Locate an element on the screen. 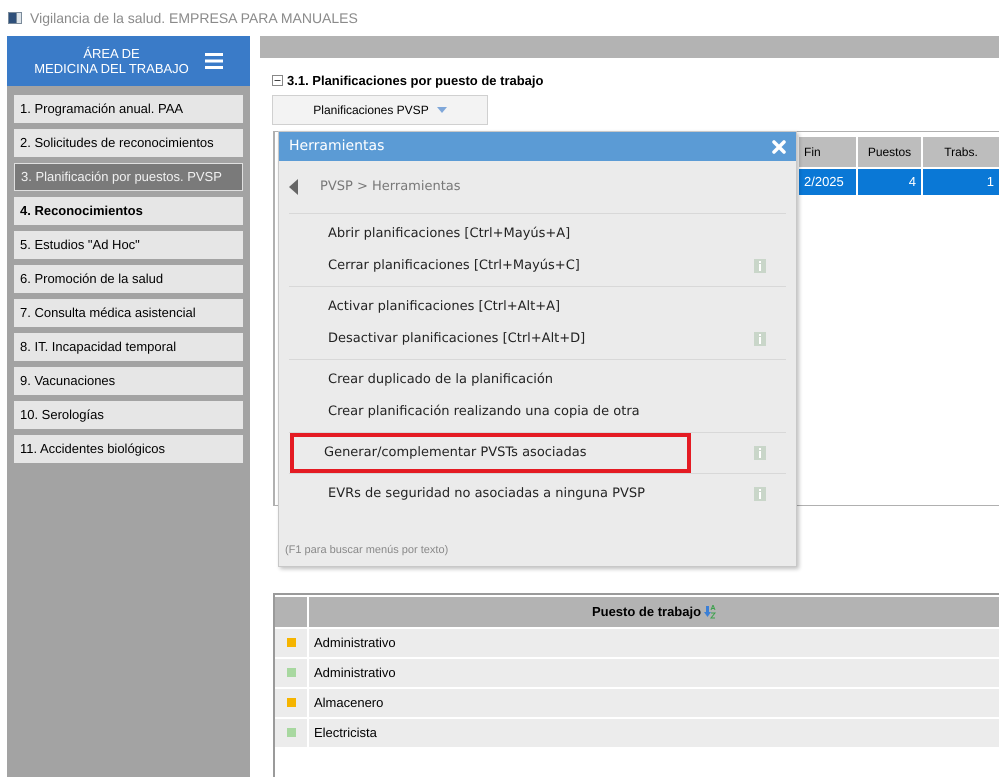 The image size is (999, 777). area-title: ÁREA DE MEDICINA DEL TRABAJO is located at coordinates (111, 61).